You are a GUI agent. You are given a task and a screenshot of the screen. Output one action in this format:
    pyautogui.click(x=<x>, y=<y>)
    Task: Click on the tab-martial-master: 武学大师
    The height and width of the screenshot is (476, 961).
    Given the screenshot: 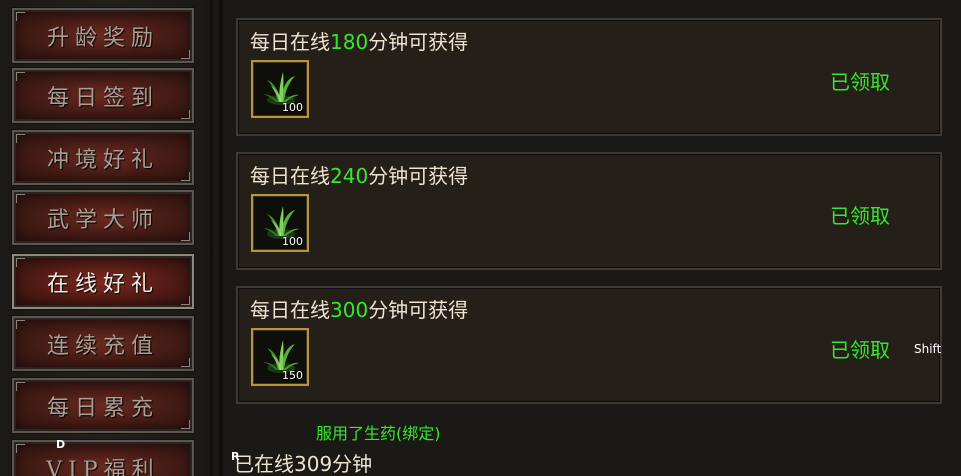 What is the action you would take?
    pyautogui.click(x=103, y=217)
    